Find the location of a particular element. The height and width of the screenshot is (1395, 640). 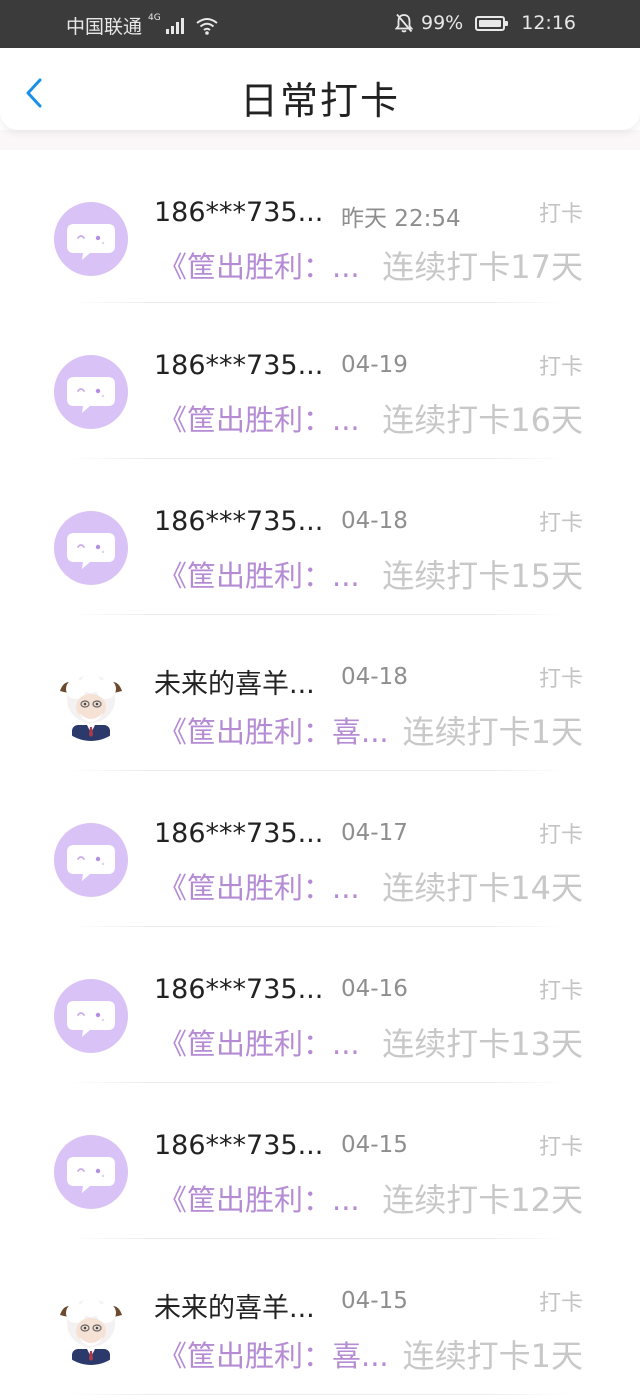

checkin-list-item: 186***735... 04-17 打卡《筐出胜利：... 连续打卡14天 is located at coordinates (320, 849).